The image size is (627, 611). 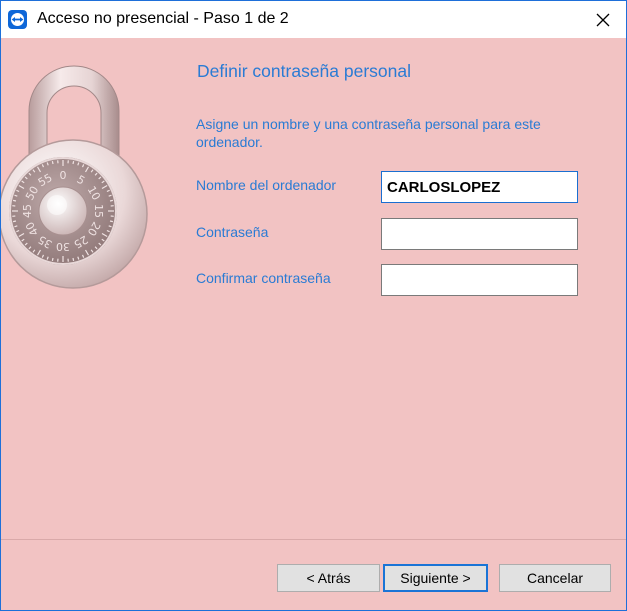 What do you see at coordinates (163, 18) in the screenshot?
I see `window-title: Acceso no presencial - Paso 1 de 2` at bounding box center [163, 18].